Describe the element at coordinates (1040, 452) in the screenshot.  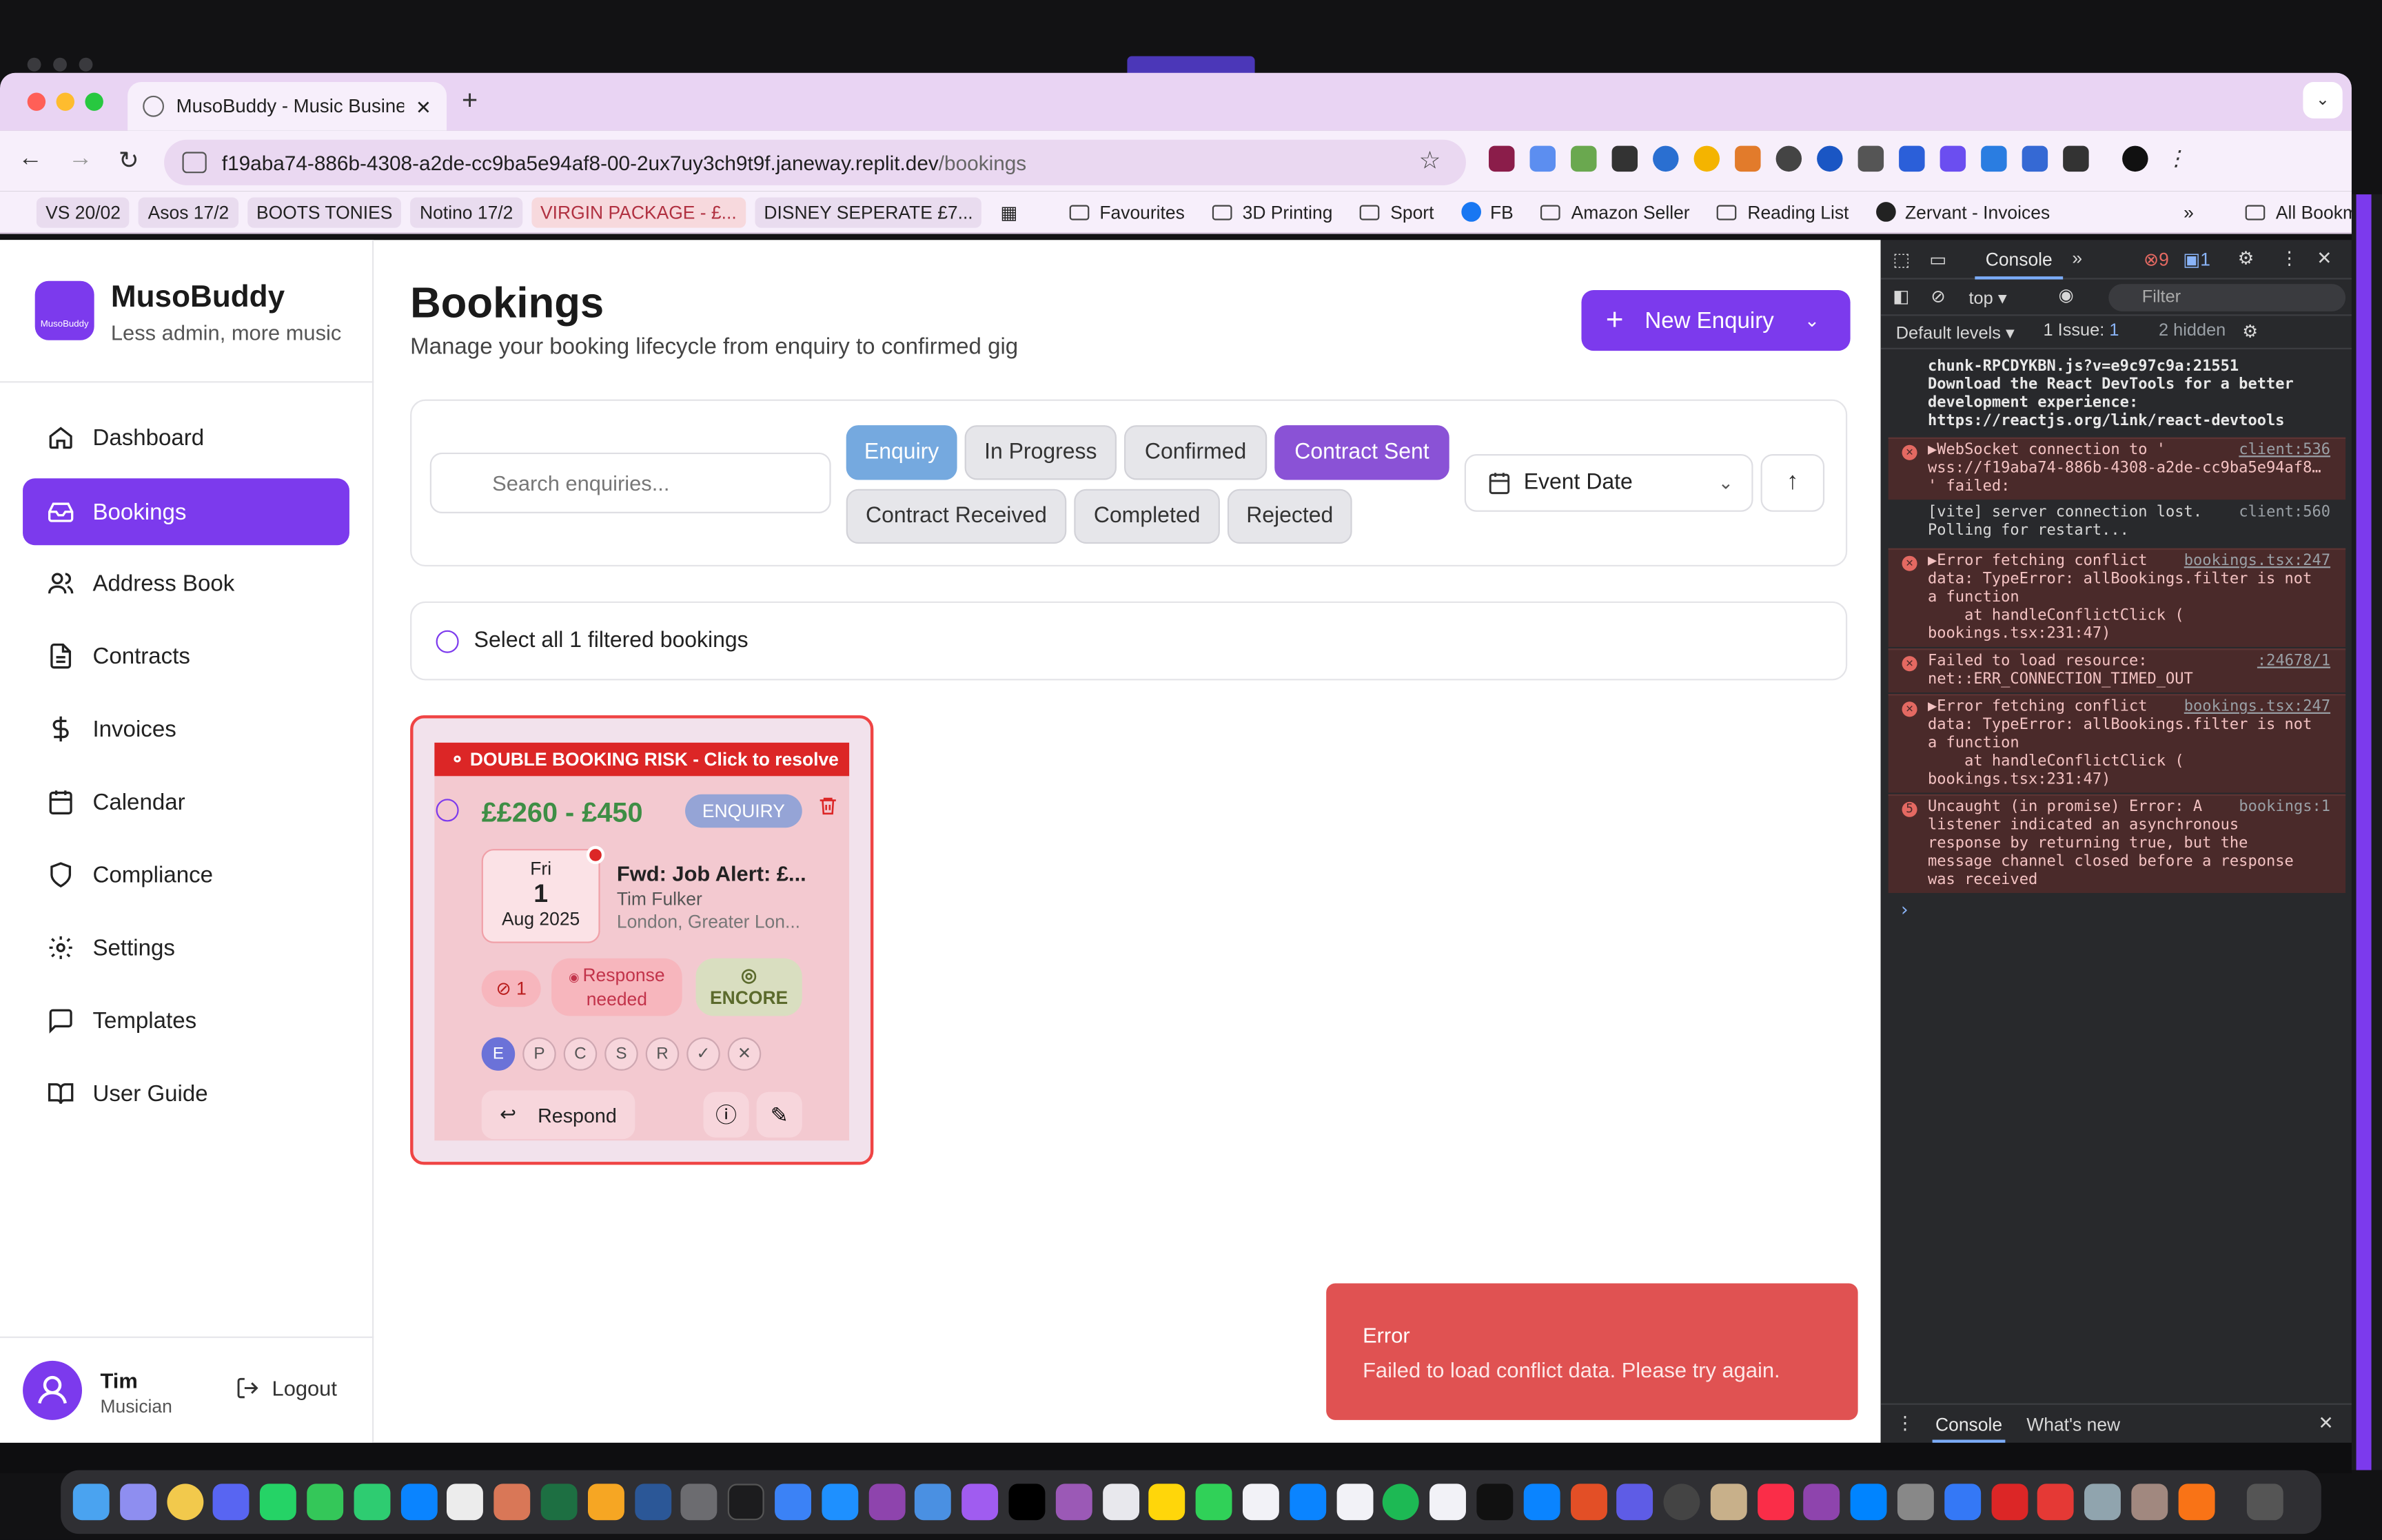
I see `status-chip-in-progress: In Progress` at that location.